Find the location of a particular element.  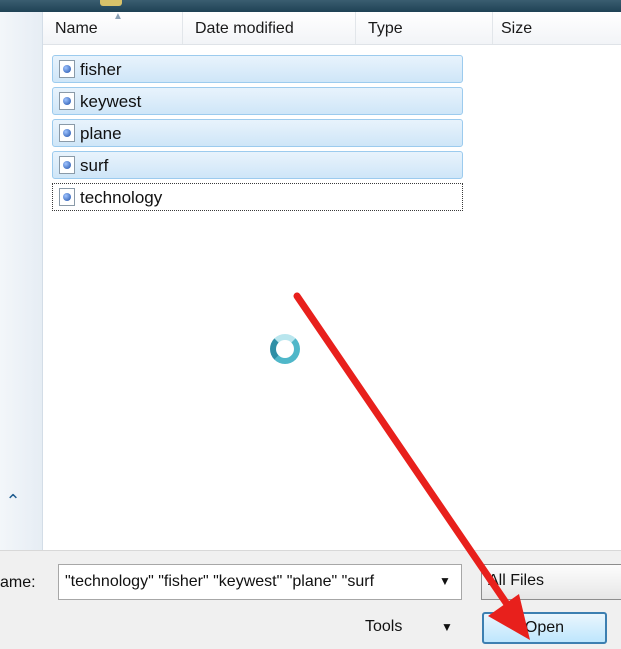

file-name-label: ame: is located at coordinates (18, 582).